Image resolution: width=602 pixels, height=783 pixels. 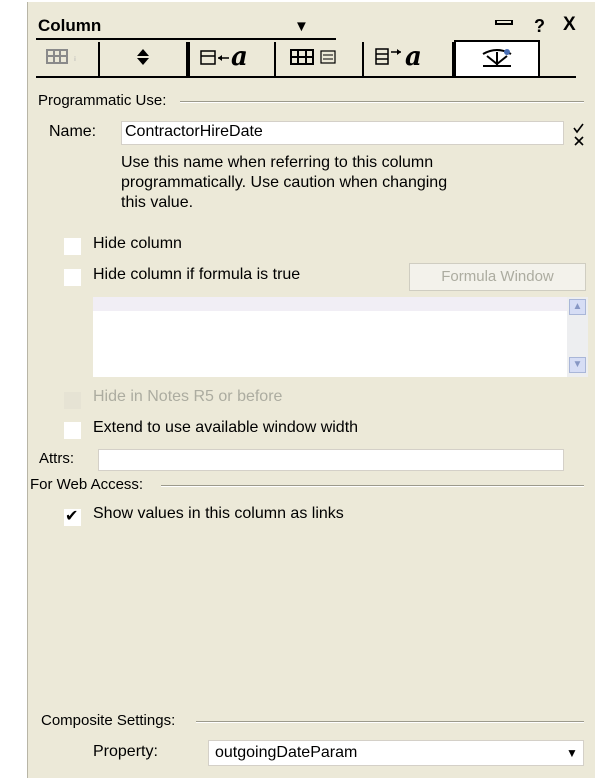 I want to click on properties-type-dropdown: Column ▼, so click(x=186, y=28).